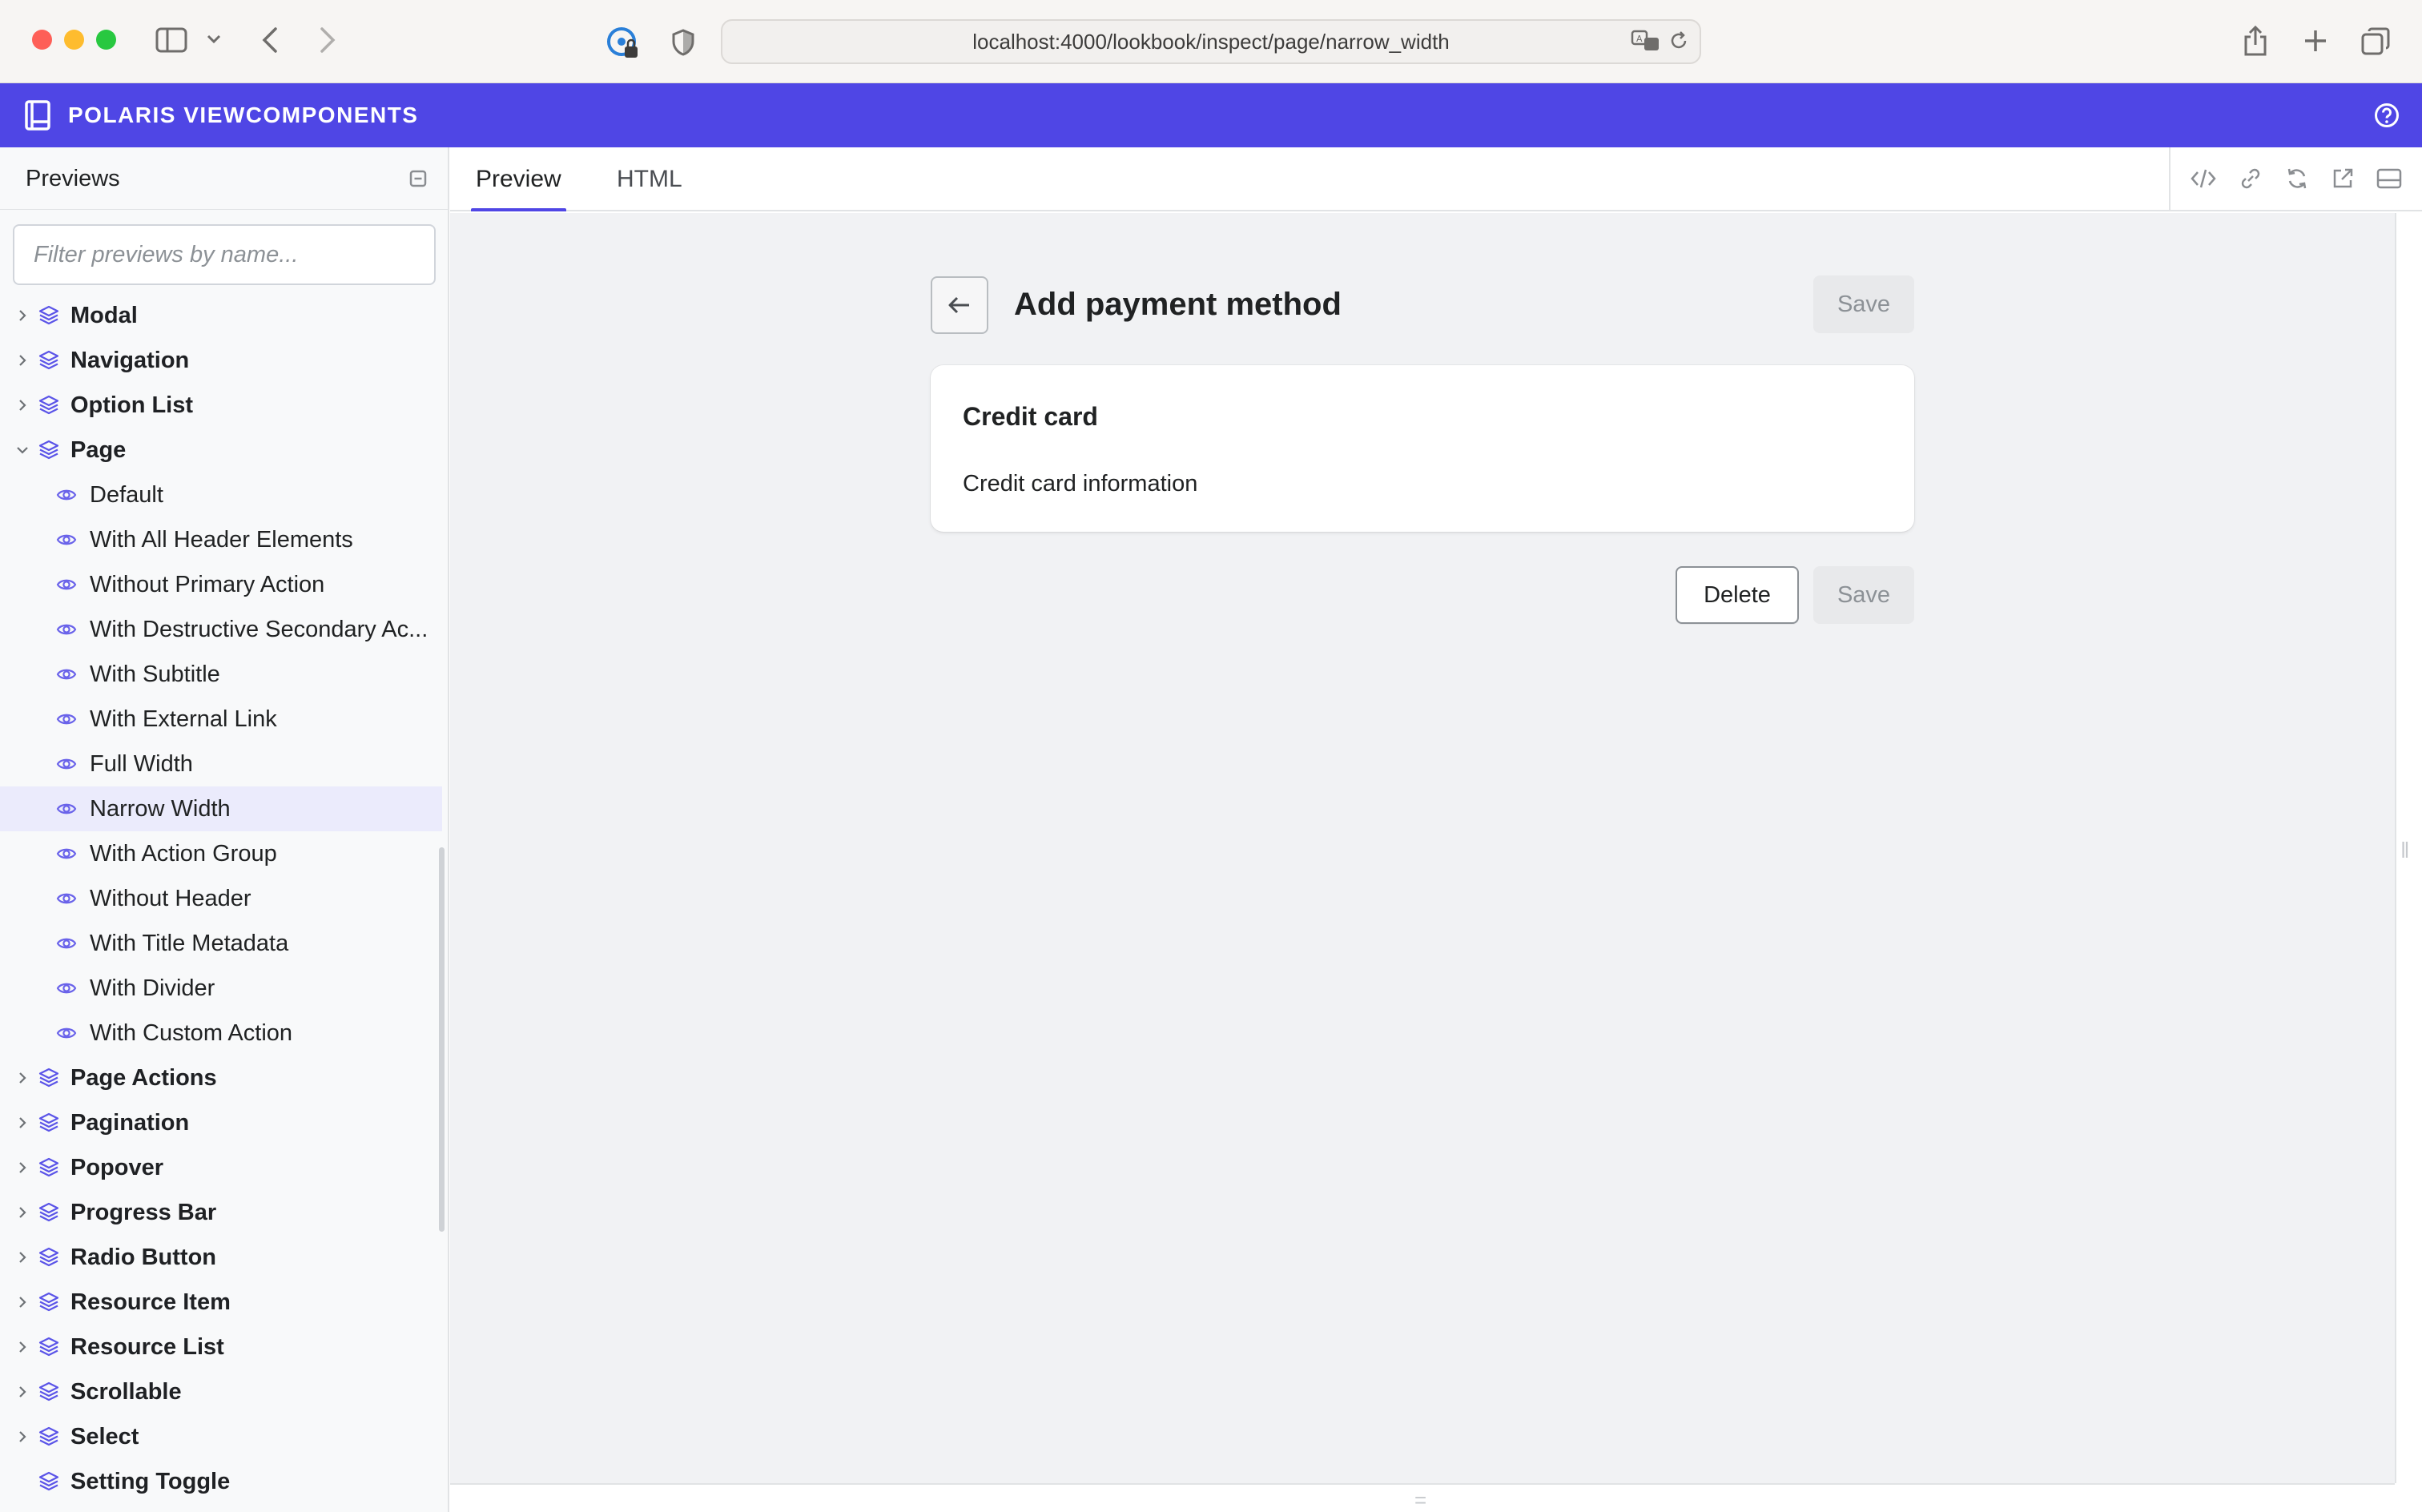 The image size is (2422, 1512). What do you see at coordinates (224, 450) in the screenshot?
I see `tree-group-page: Page` at bounding box center [224, 450].